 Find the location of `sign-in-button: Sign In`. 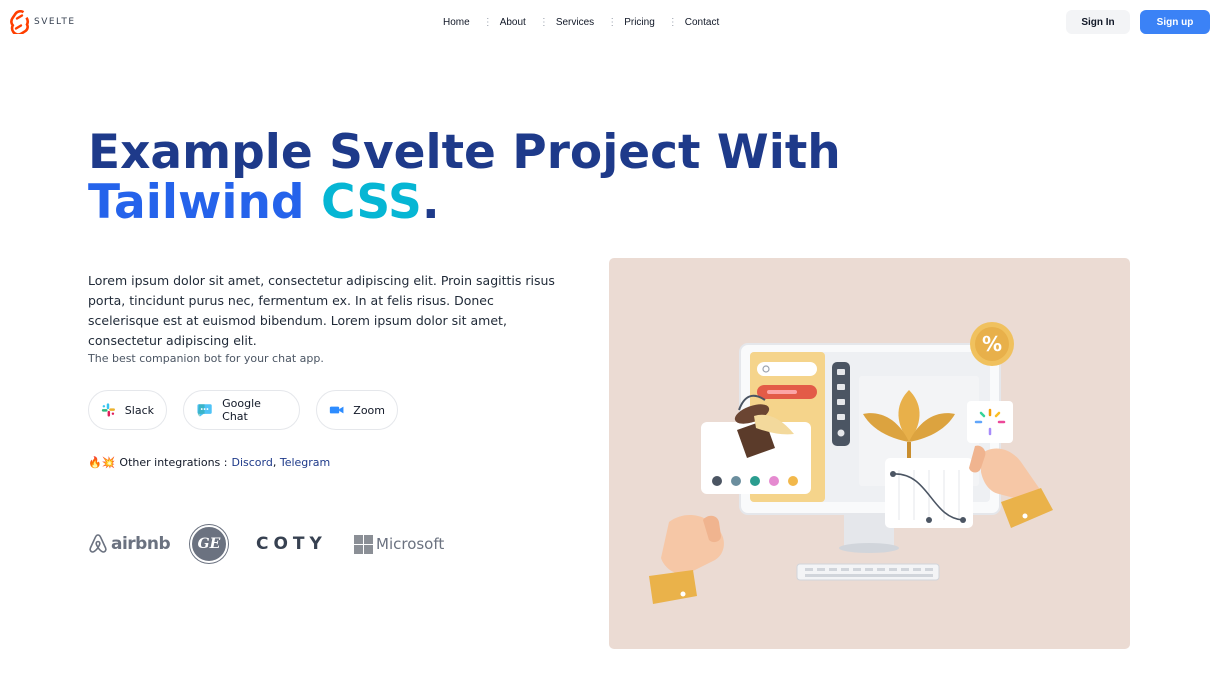

sign-in-button: Sign In is located at coordinates (1098, 22).